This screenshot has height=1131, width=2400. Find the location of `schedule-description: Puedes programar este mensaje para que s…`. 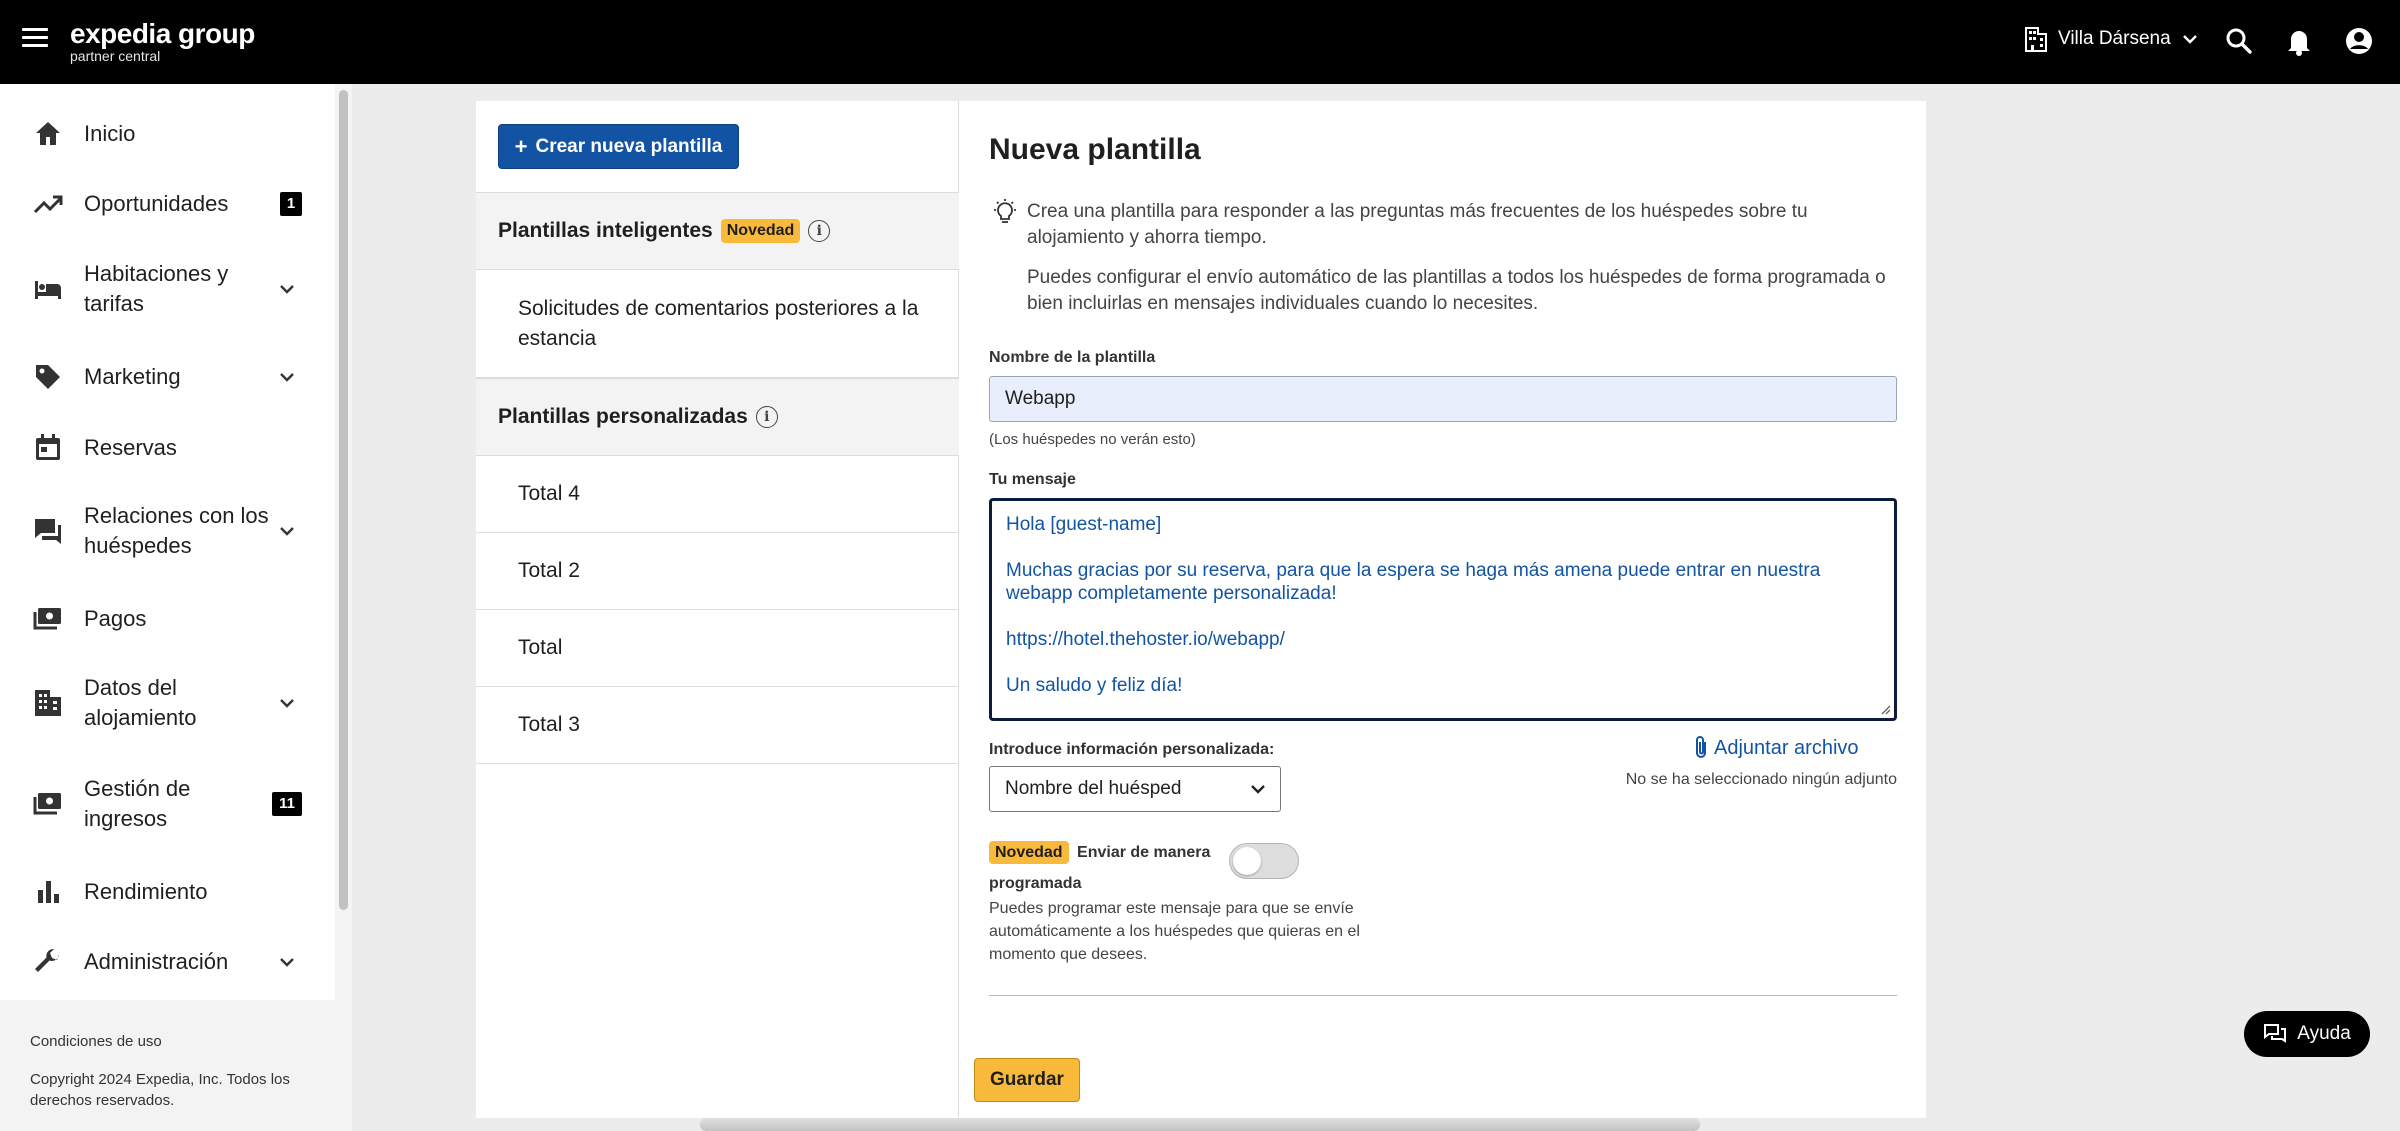

schedule-description: Puedes programar este mensaje para que s… is located at coordinates (1174, 931).